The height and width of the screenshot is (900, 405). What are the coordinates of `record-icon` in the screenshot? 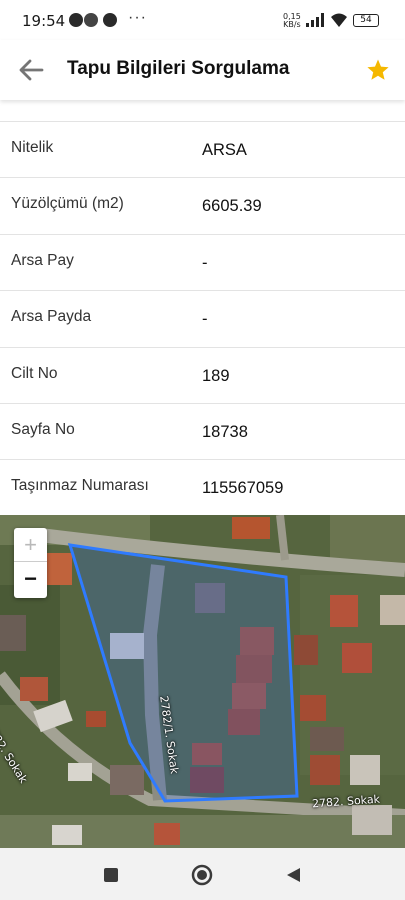 It's located at (110, 20).